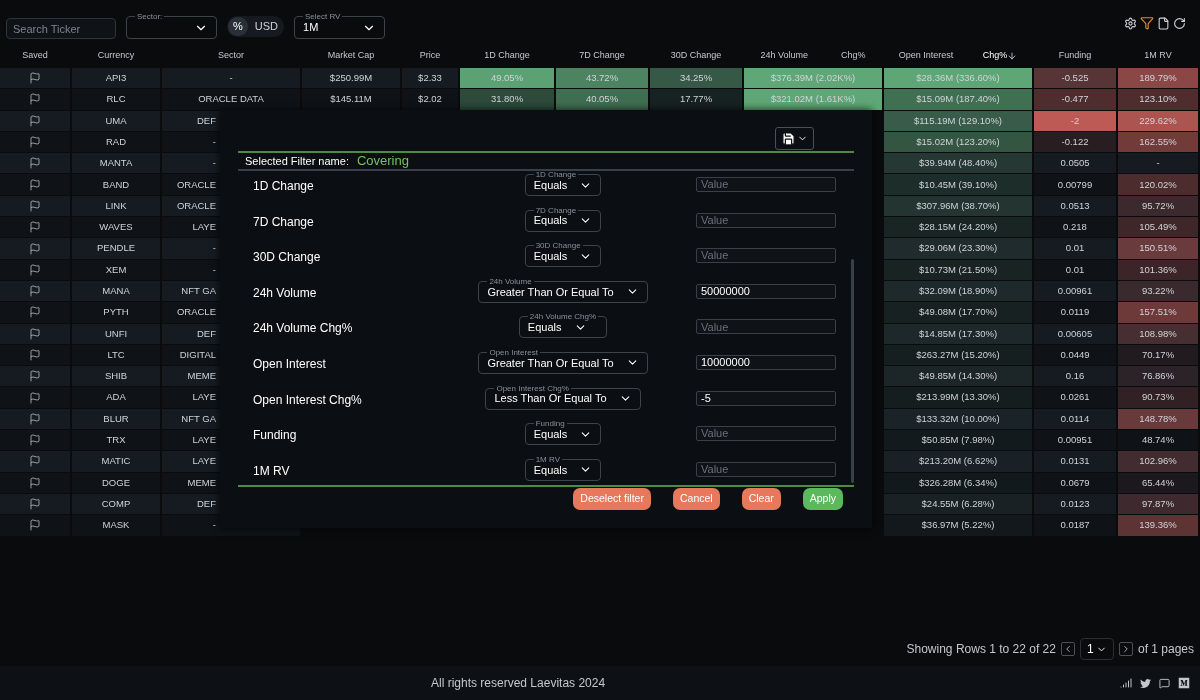 This screenshot has width=1200, height=700. What do you see at coordinates (1126, 683) in the screenshot?
I see `signal-icon` at bounding box center [1126, 683].